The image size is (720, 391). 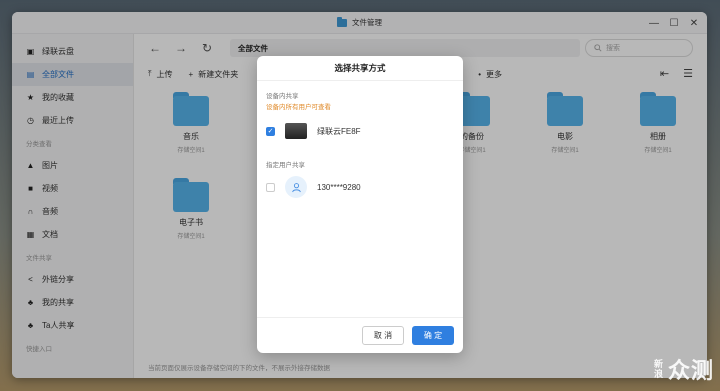 I want to click on device-share-option: ✓ 绿联云FE8F, so click(x=313, y=131).